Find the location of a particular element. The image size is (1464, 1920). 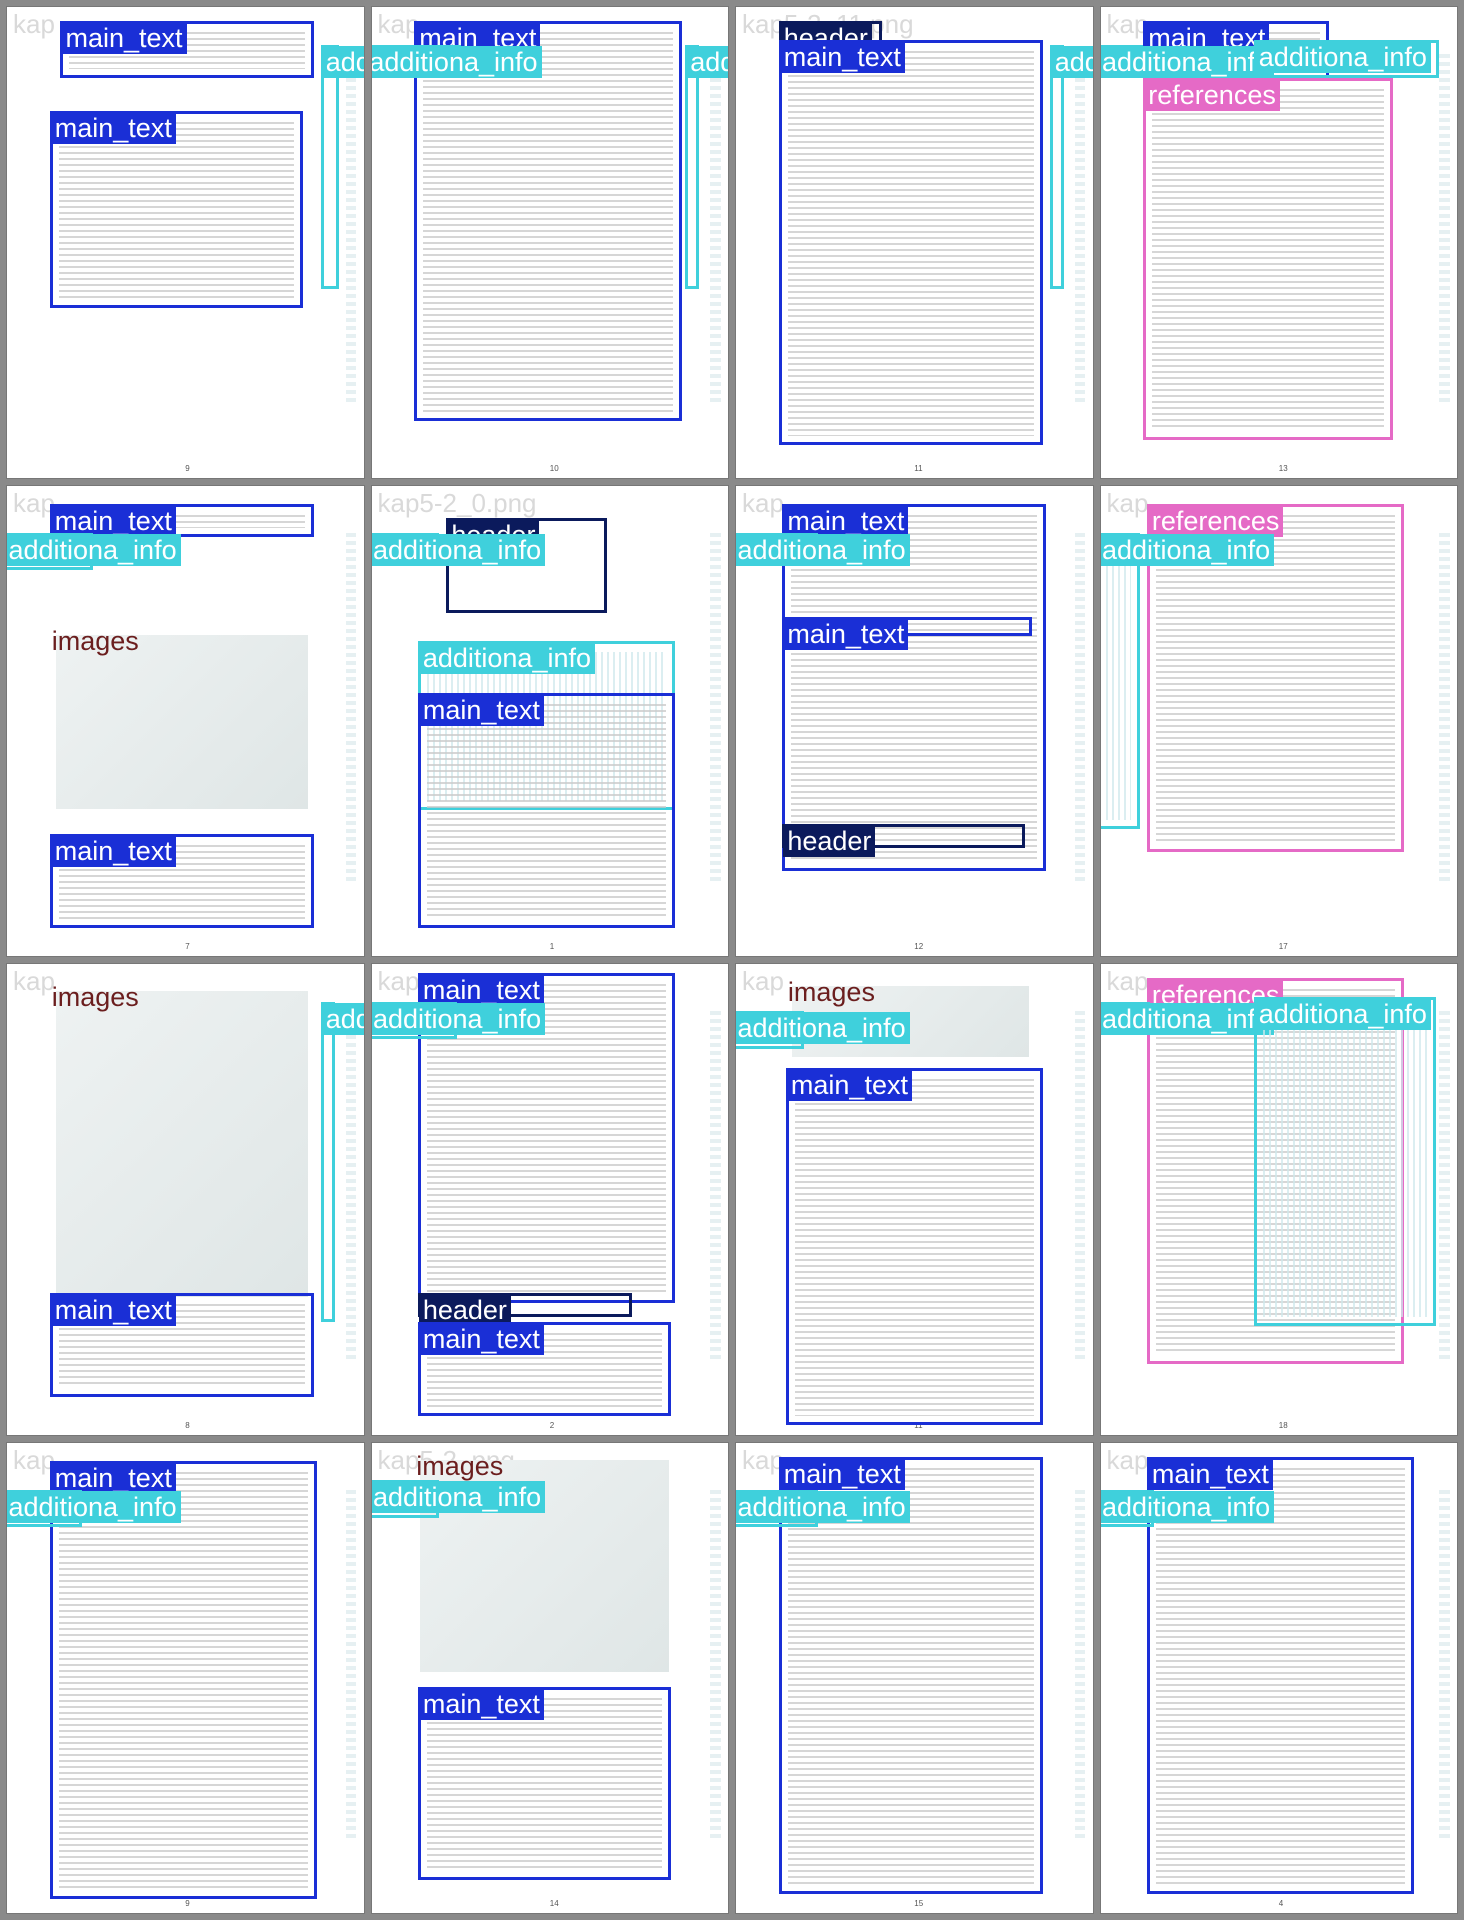

page-number: 13 is located at coordinates (1283, 468).